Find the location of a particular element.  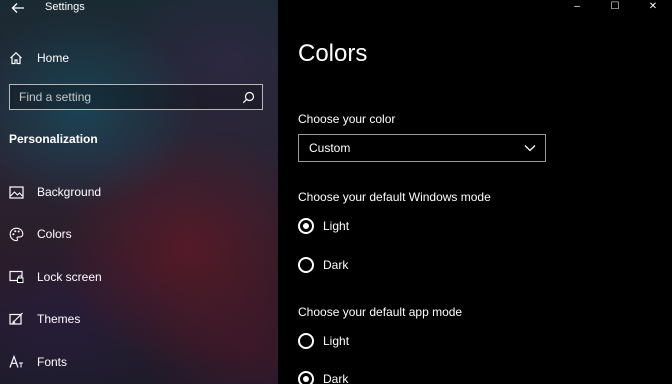

app-mode-label: Choose your default app mode is located at coordinates (380, 312).